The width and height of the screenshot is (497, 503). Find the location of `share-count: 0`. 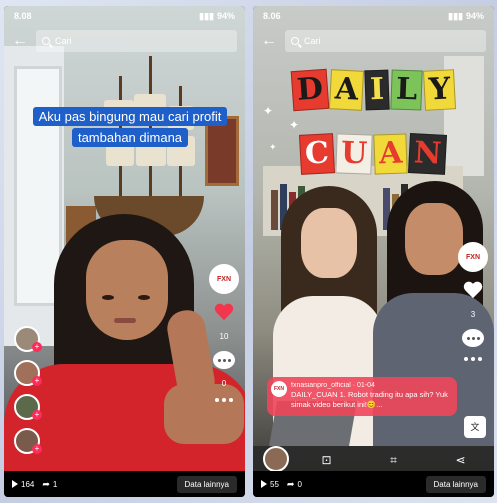

share-count: 0 is located at coordinates (299, 484).